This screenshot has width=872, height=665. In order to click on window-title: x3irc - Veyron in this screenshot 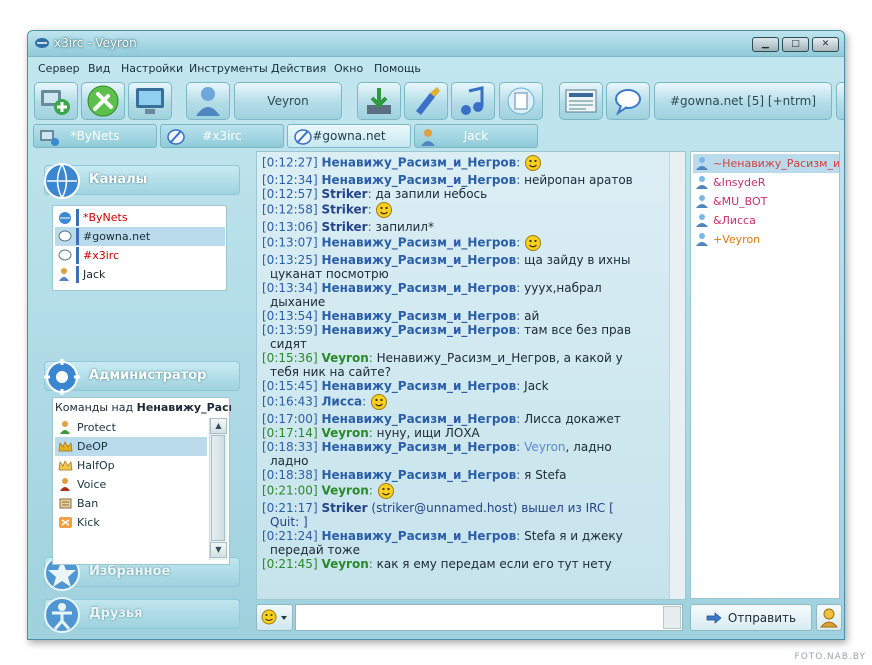, I will do `click(95, 43)`.